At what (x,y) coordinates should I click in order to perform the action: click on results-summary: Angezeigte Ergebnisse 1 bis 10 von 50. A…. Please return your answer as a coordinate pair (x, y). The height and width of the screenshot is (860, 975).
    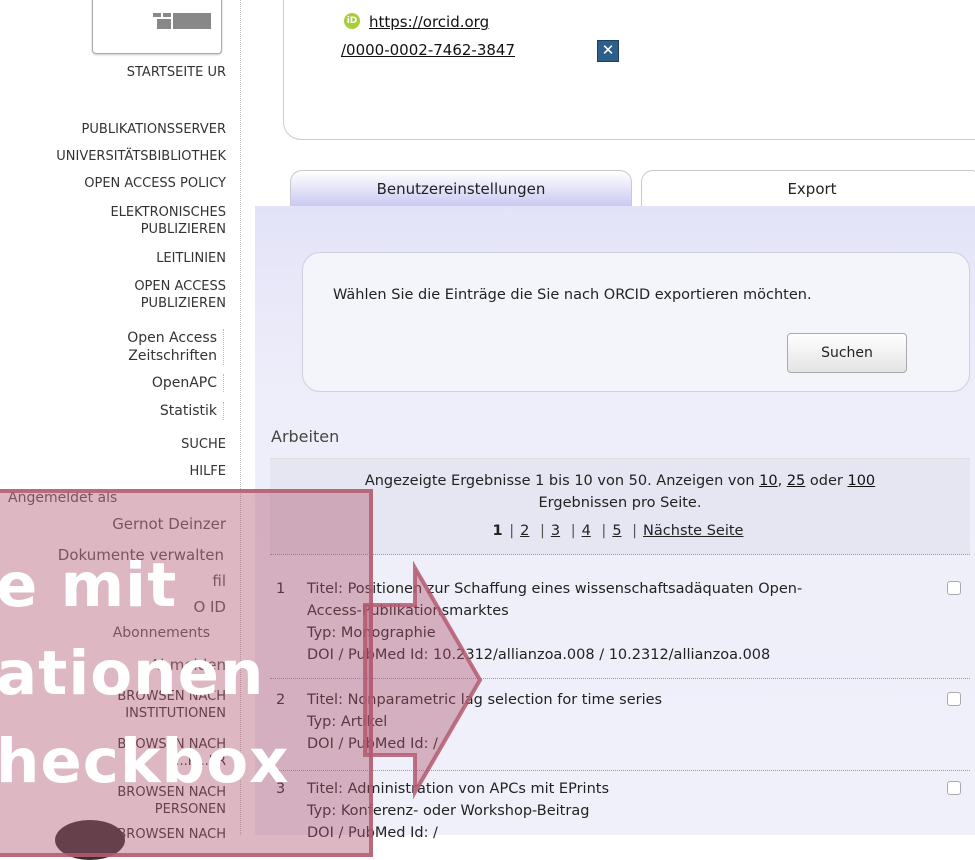
    Looking at the image, I should click on (620, 506).